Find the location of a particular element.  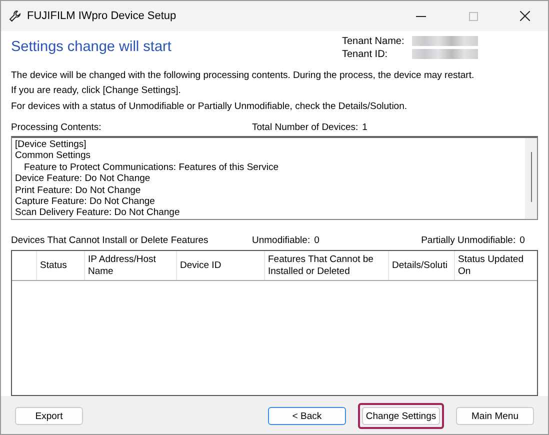

devices-label: Devices That Cannot Install or Delete Features is located at coordinates (110, 240).